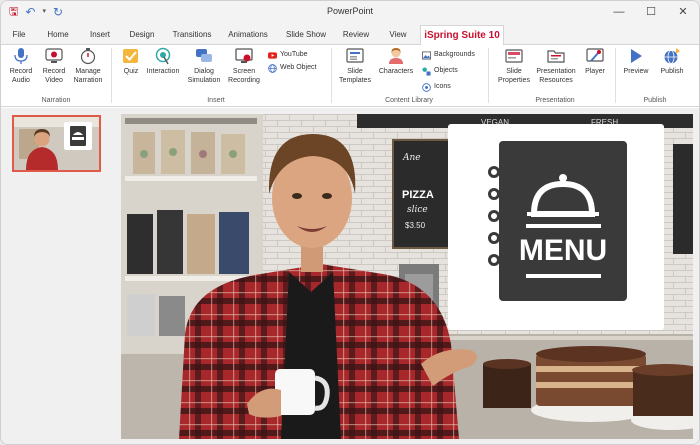 This screenshot has height=445, width=700. What do you see at coordinates (244, 66) in the screenshot?
I see `screen-recording-button: Screen Recording` at bounding box center [244, 66].